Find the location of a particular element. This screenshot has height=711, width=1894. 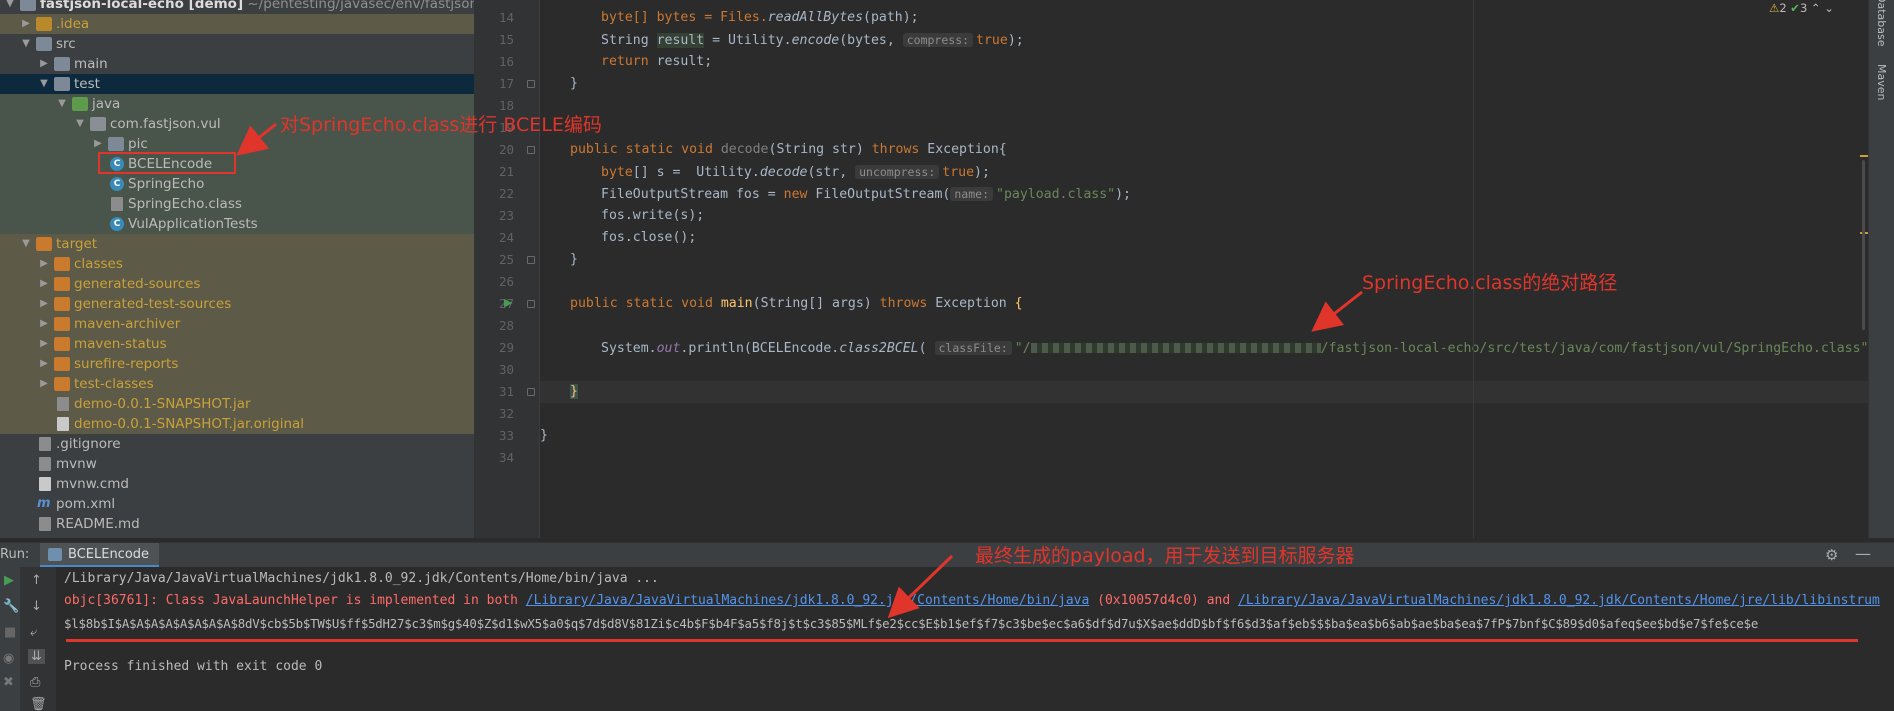

console-line-exit: Process finished with exit code 0 is located at coordinates (193, 666).